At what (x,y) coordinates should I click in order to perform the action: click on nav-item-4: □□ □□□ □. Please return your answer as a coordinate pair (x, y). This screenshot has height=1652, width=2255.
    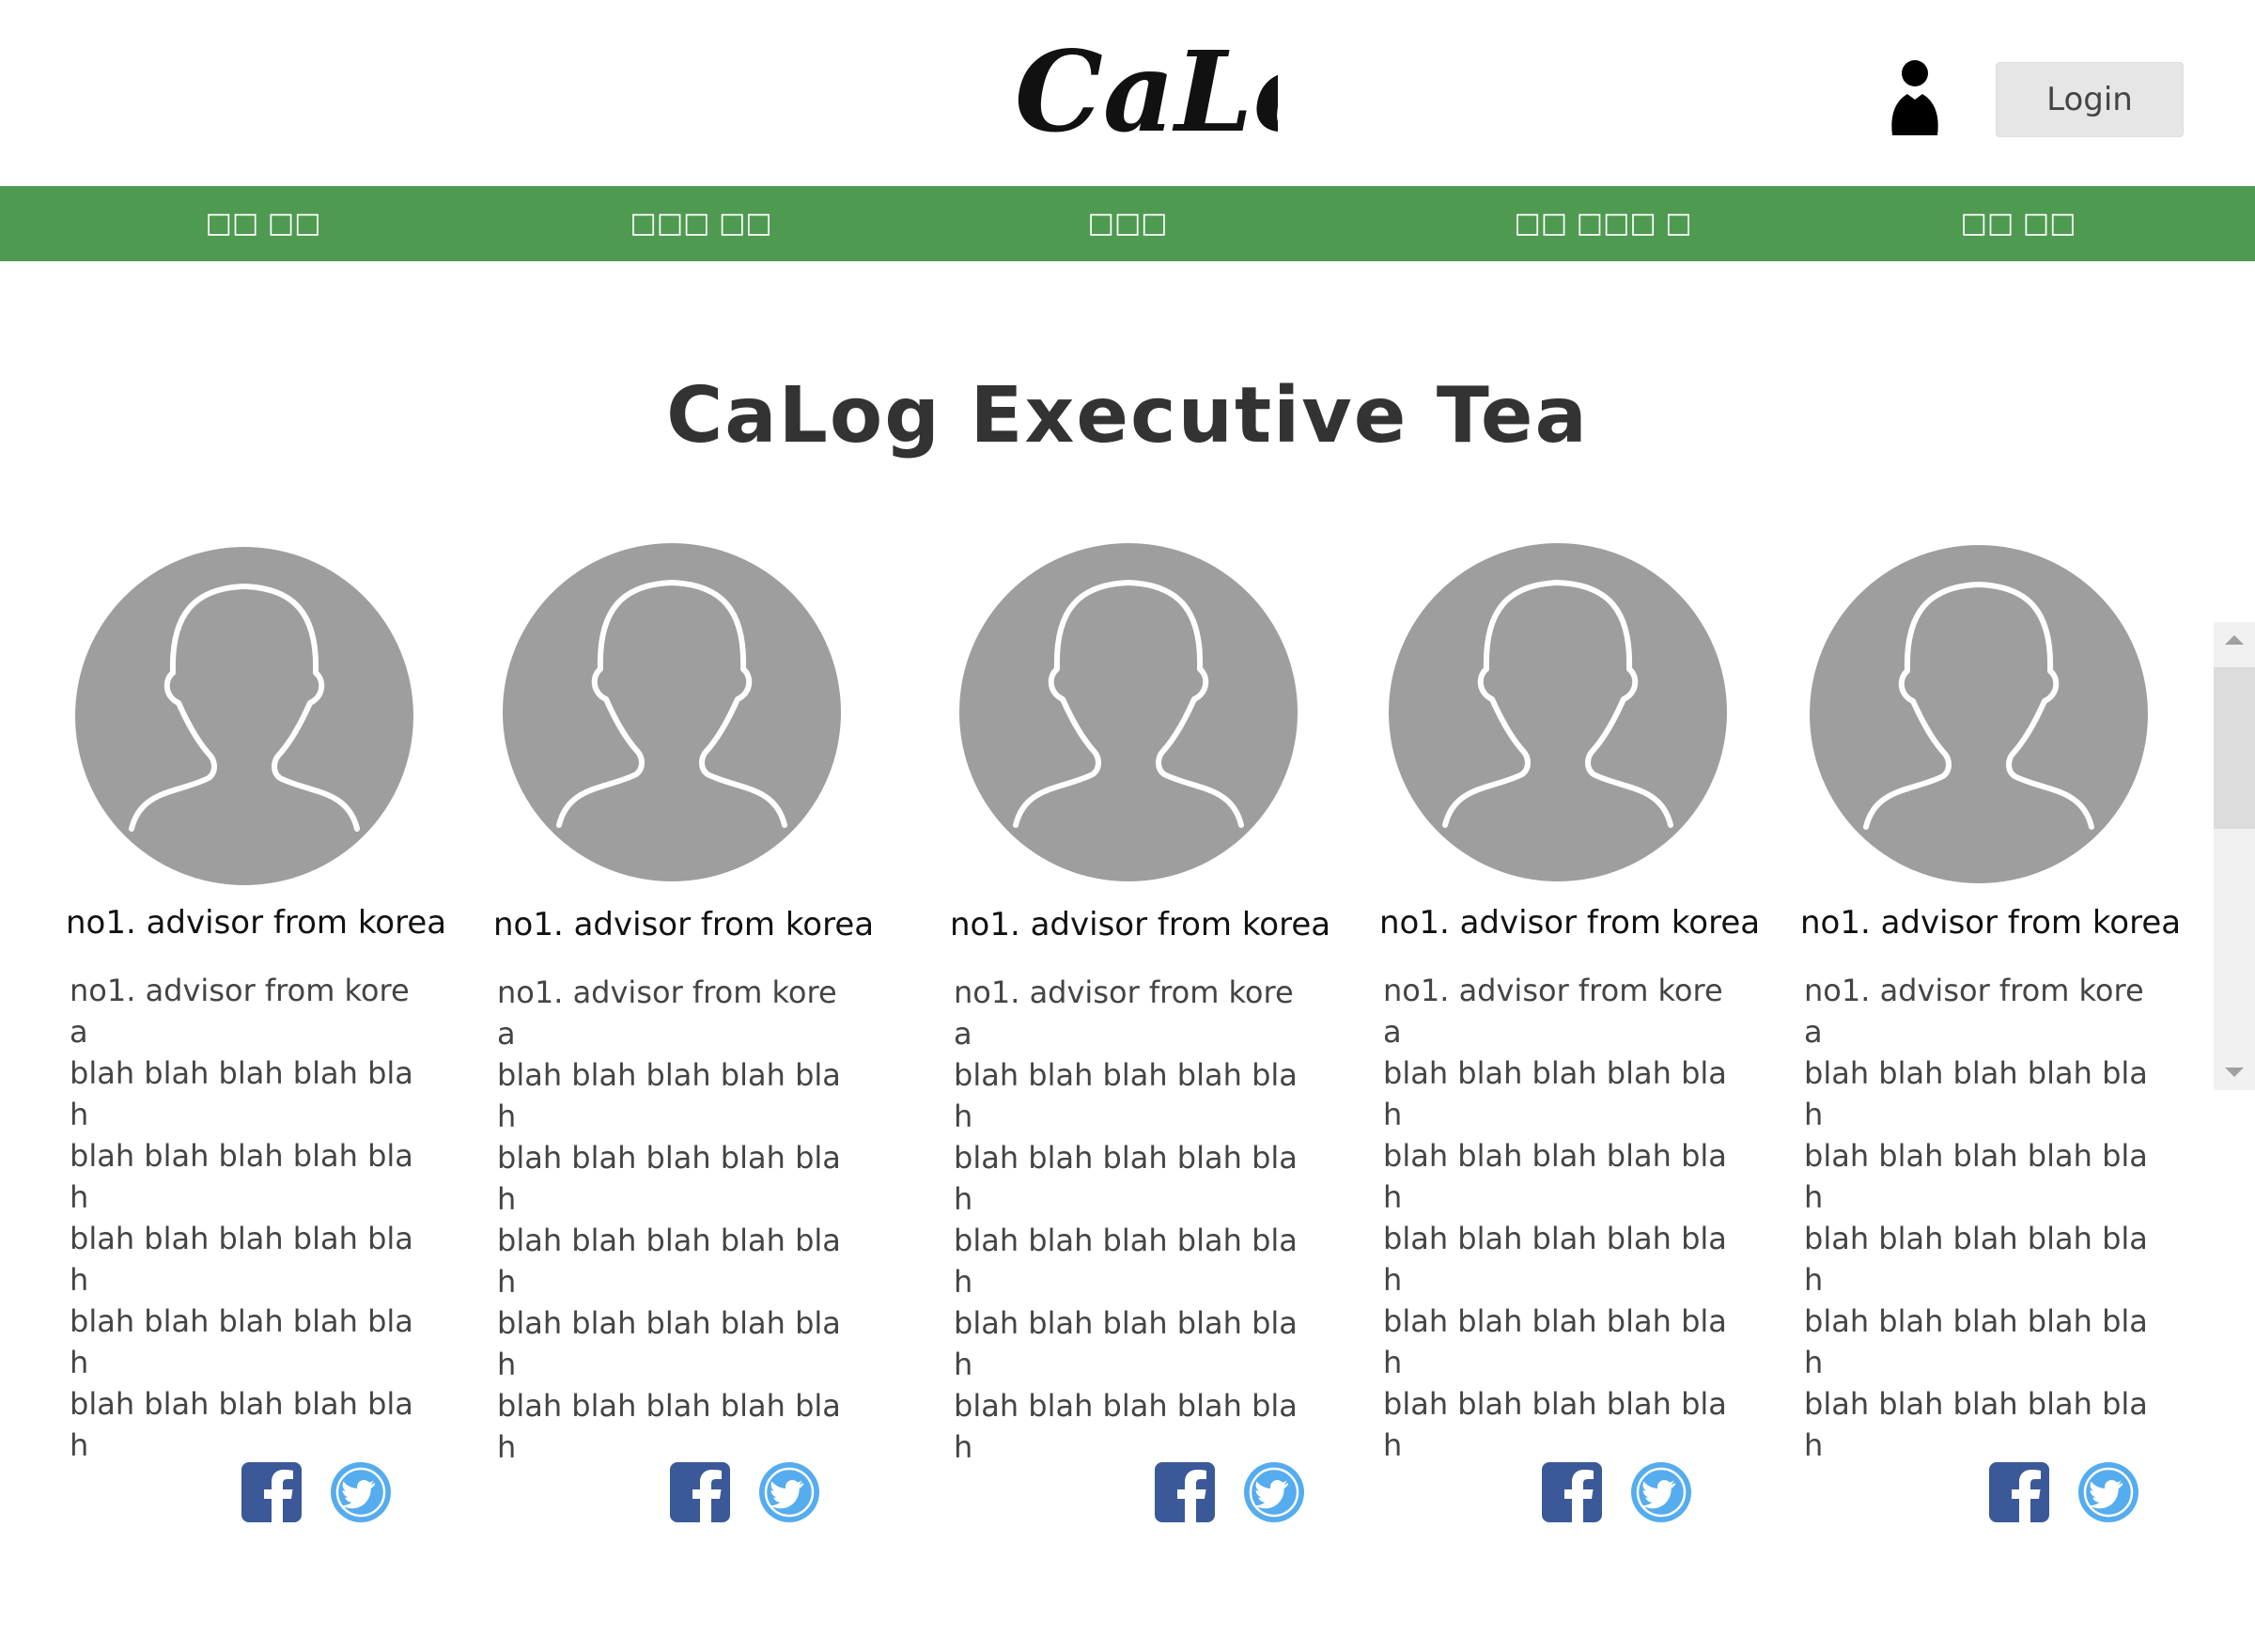
    Looking at the image, I should click on (1602, 223).